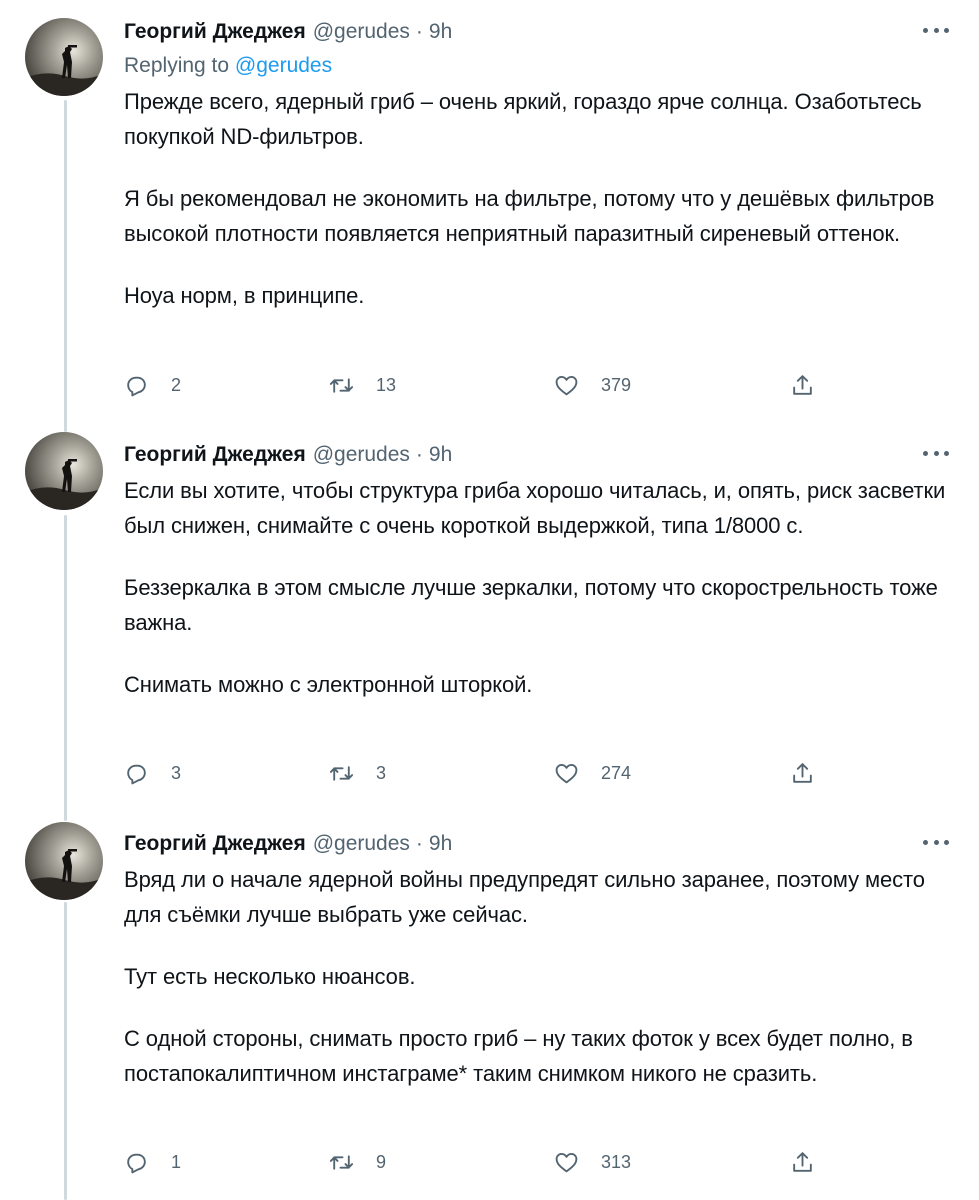 This screenshot has width=979, height=1200. Describe the element at coordinates (152, 773) in the screenshot. I see `reply-button: 3` at that location.